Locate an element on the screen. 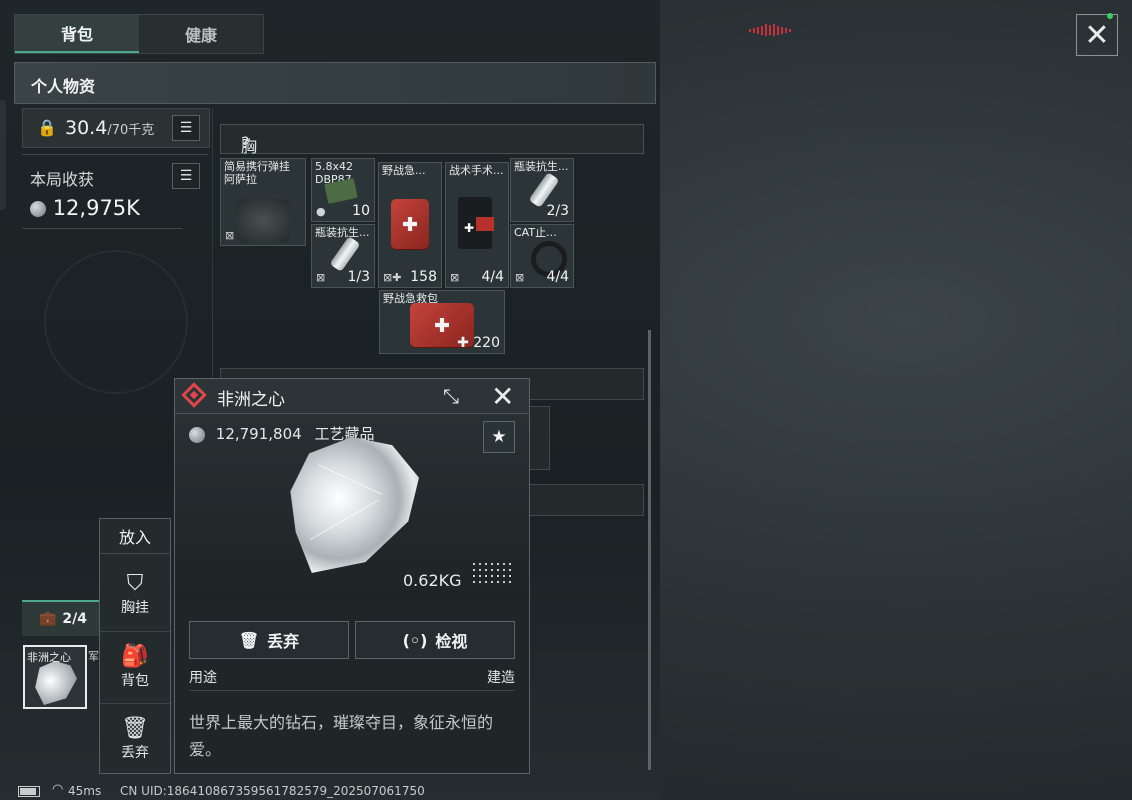  bottle-image is located at coordinates (345, 254).